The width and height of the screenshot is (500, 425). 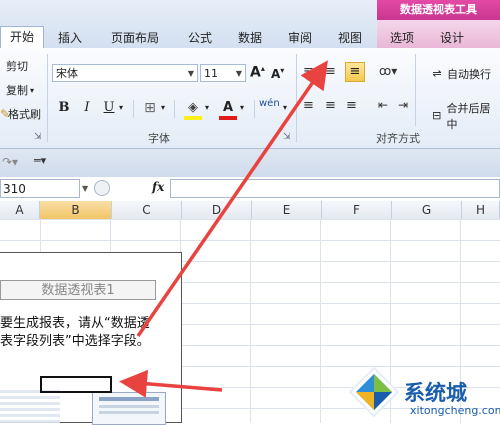 I want to click on arrow-to-selected-cell, so click(x=171, y=383).